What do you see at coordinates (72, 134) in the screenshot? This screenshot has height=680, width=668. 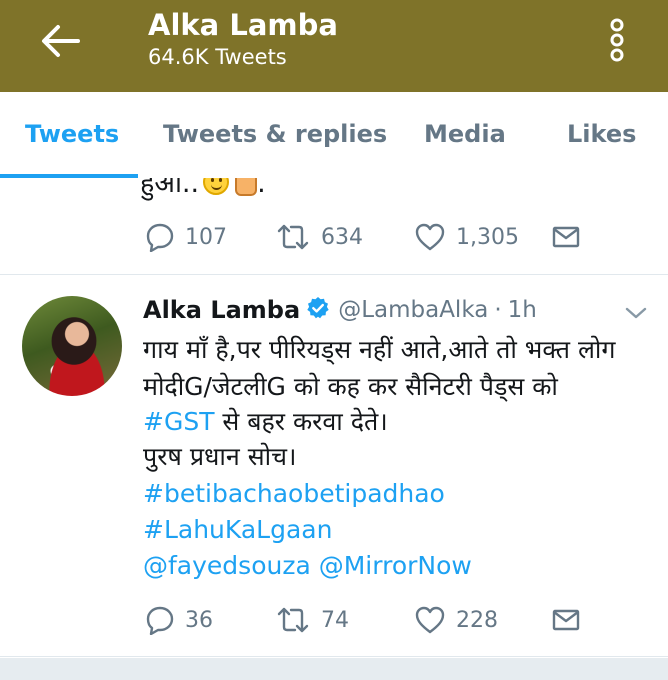 I see `tab-tweets: Tweets` at bounding box center [72, 134].